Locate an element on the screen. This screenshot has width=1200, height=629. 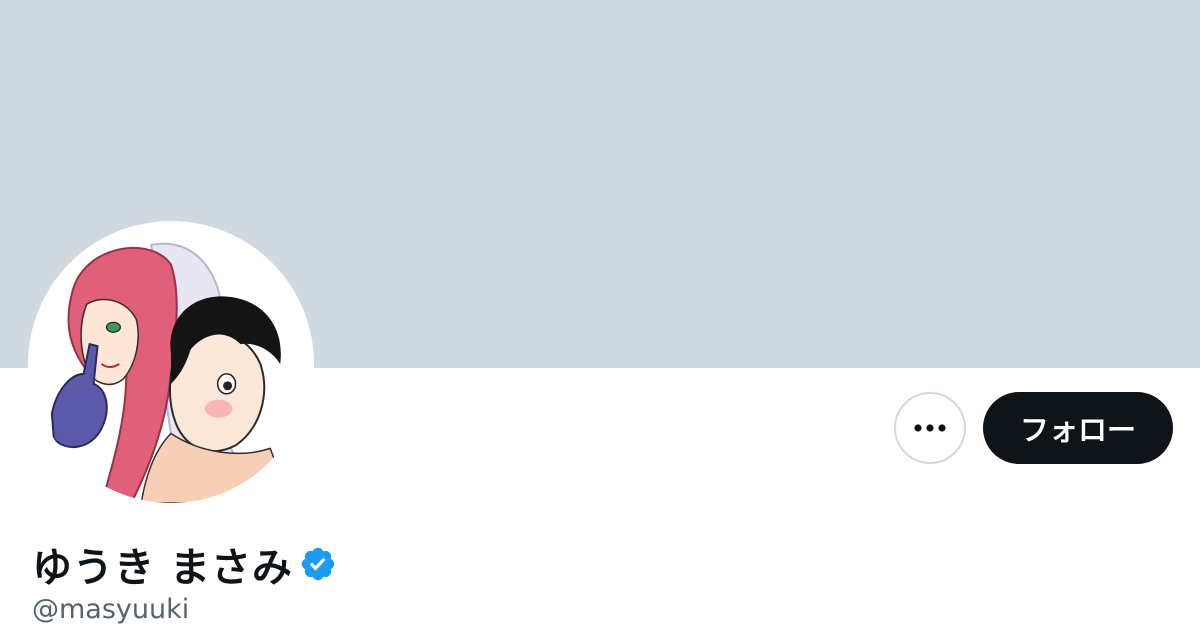
more-dots-icon is located at coordinates (930, 428).